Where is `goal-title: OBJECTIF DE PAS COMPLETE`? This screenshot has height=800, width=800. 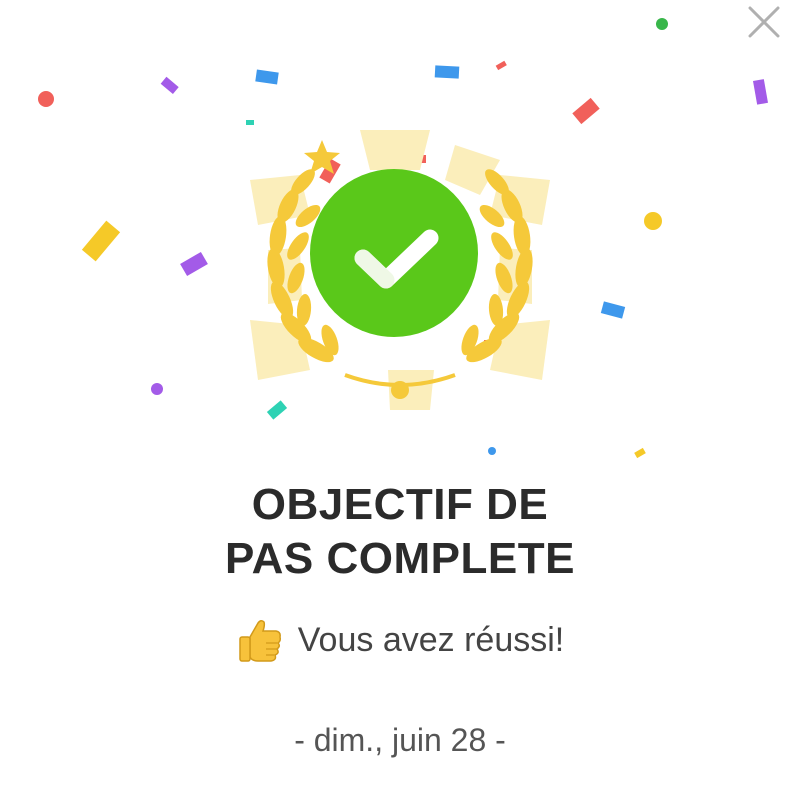
goal-title: OBJECTIF DE PAS COMPLETE is located at coordinates (400, 532).